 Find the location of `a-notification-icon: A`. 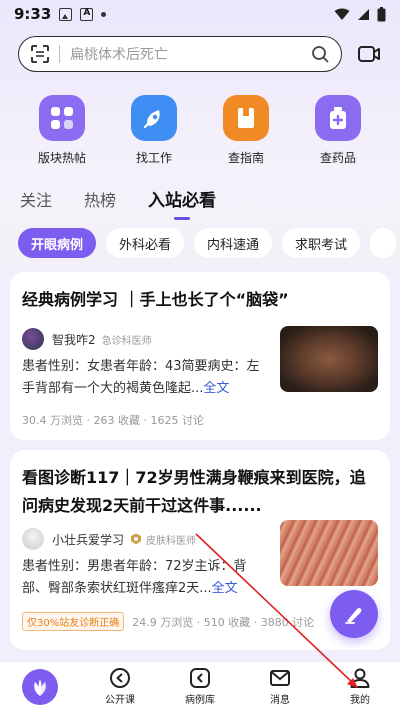

a-notification-icon: A is located at coordinates (87, 14).